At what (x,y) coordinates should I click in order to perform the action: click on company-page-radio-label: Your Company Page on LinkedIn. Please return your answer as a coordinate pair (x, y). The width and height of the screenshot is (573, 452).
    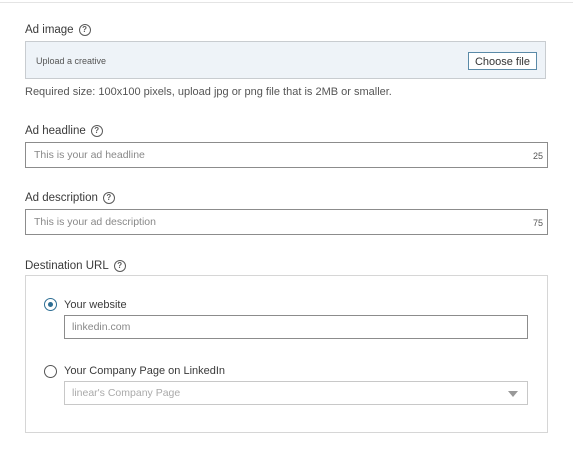
    Looking at the image, I should click on (144, 371).